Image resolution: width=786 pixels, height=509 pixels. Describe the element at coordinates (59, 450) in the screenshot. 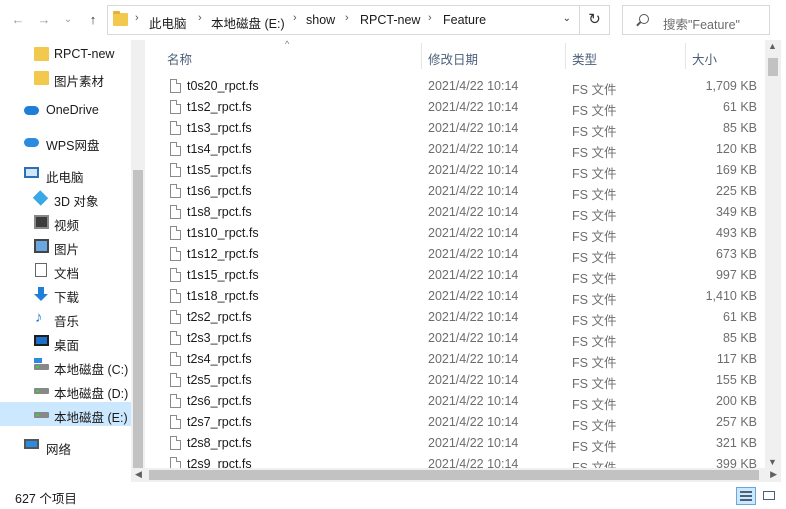

I see `sidebar-item-label: 网络` at that location.